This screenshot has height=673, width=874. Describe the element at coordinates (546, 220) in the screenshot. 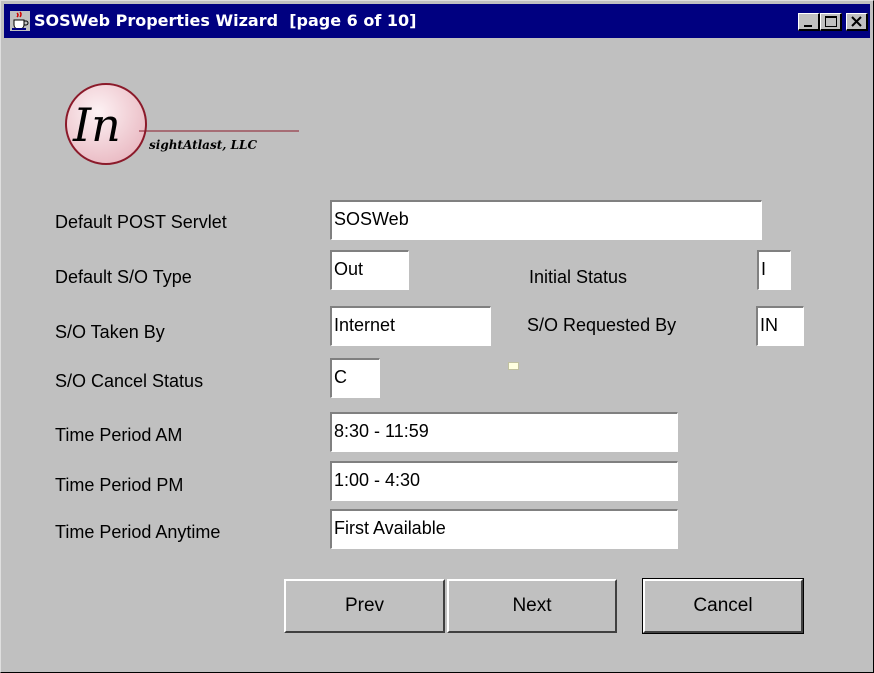

I see `default-post-servlet-input: SOSWeb` at that location.